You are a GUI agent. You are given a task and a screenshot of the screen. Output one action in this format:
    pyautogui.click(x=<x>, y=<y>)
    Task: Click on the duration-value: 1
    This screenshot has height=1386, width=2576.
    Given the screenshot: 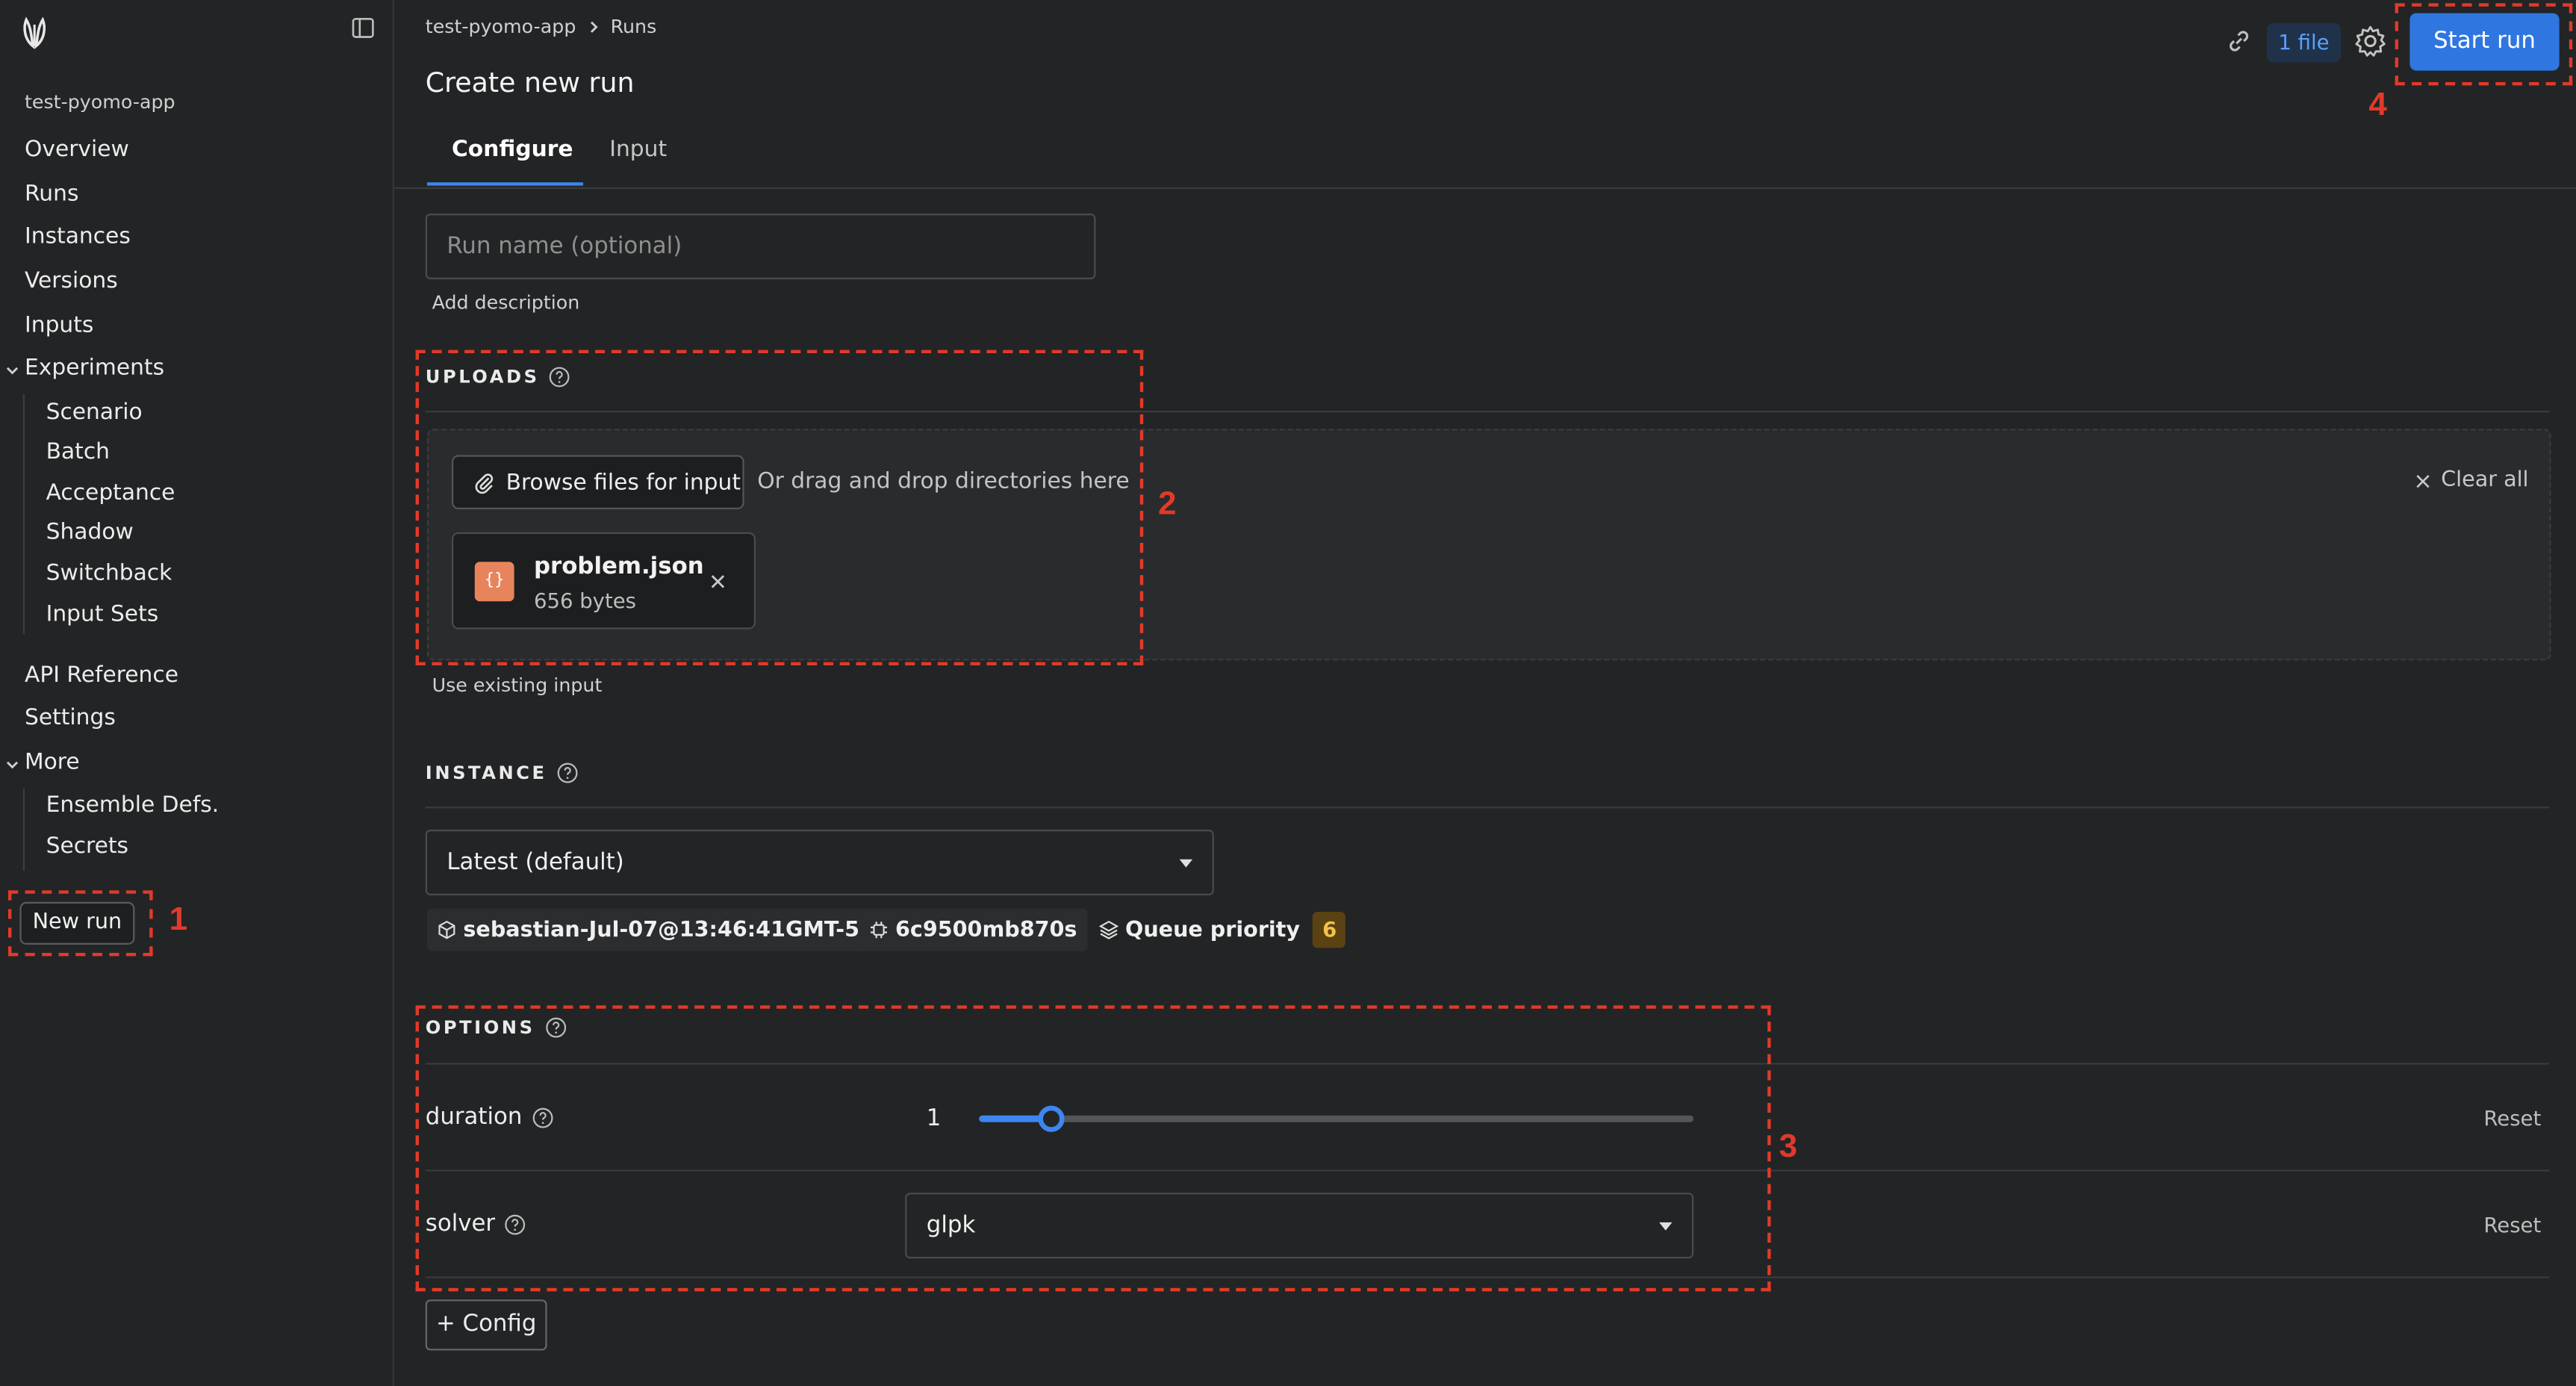 What is the action you would take?
    pyautogui.click(x=934, y=1118)
    